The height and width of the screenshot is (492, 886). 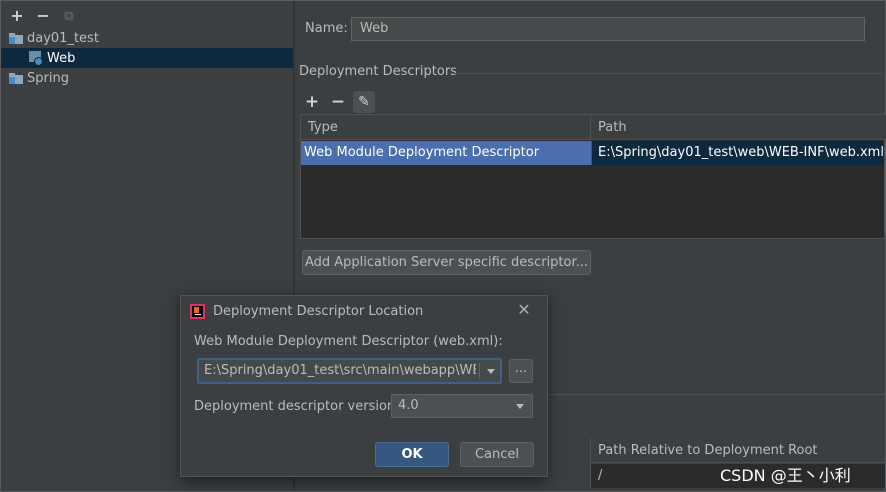 I want to click on edit-descriptor-icon: ✎, so click(x=364, y=102).